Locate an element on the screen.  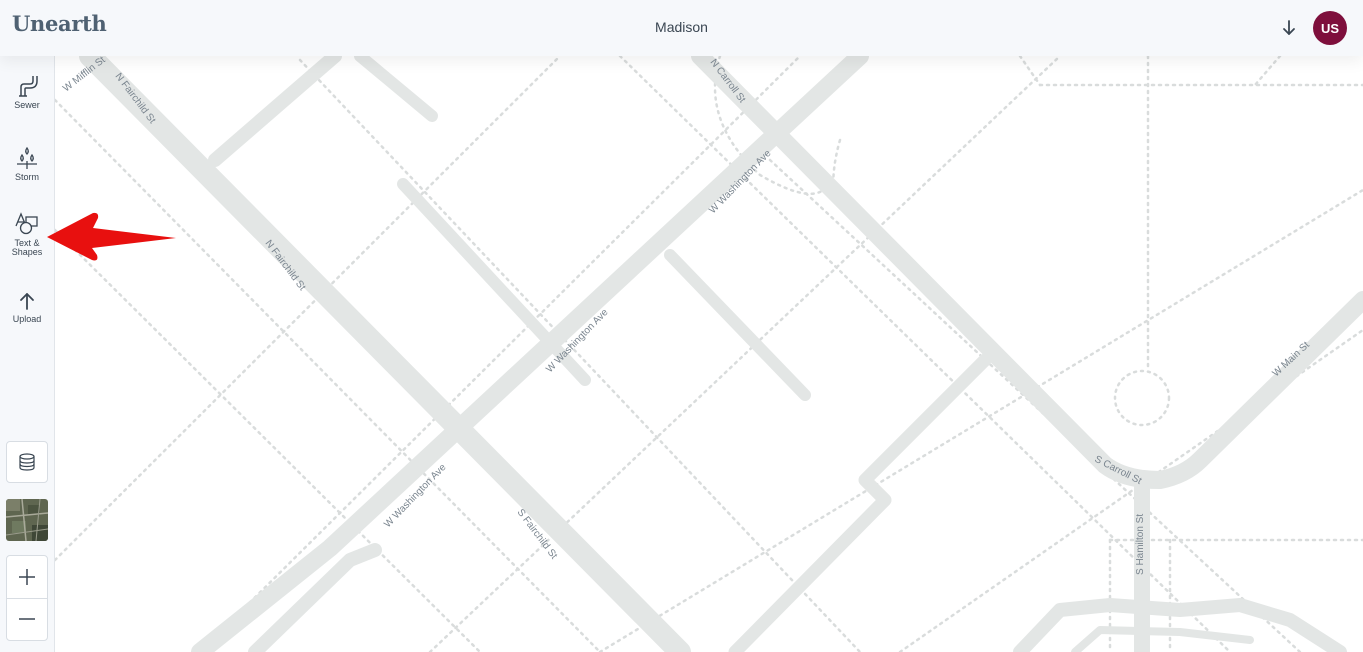
street-label: S Hamilton St is located at coordinates (1140, 544).